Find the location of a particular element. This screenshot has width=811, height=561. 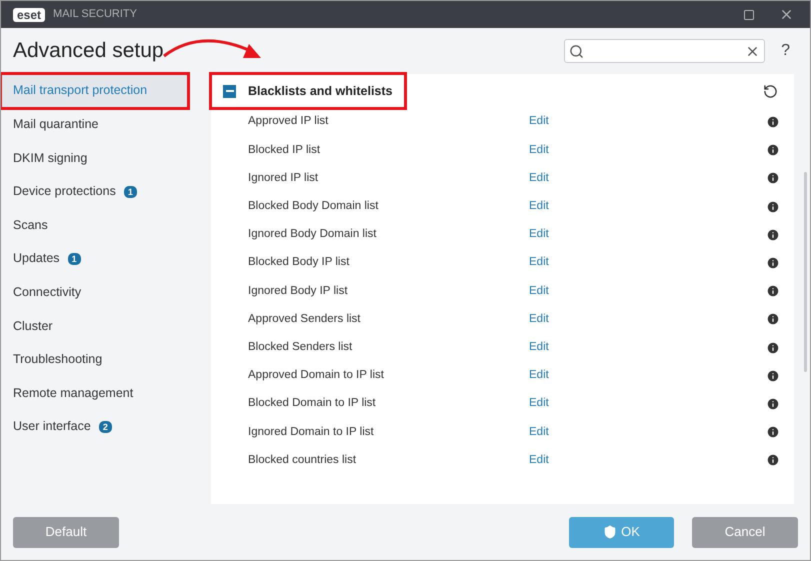

setting-label: Approved IP list is located at coordinates (289, 122).